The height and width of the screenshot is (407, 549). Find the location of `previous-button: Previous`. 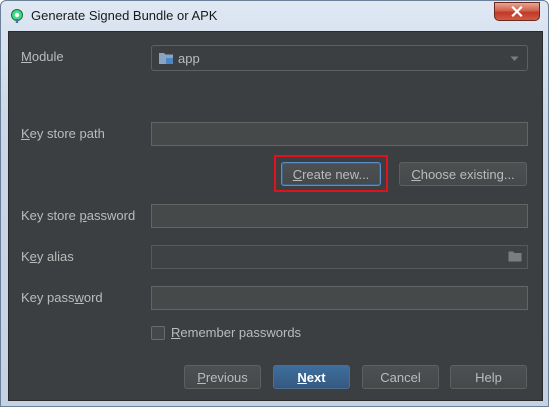

previous-button: Previous is located at coordinates (222, 377).